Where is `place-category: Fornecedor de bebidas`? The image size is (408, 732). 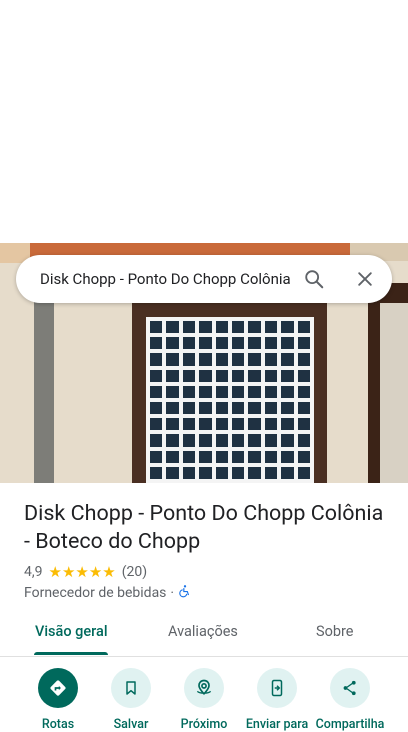 place-category: Fornecedor de bebidas is located at coordinates (95, 593).